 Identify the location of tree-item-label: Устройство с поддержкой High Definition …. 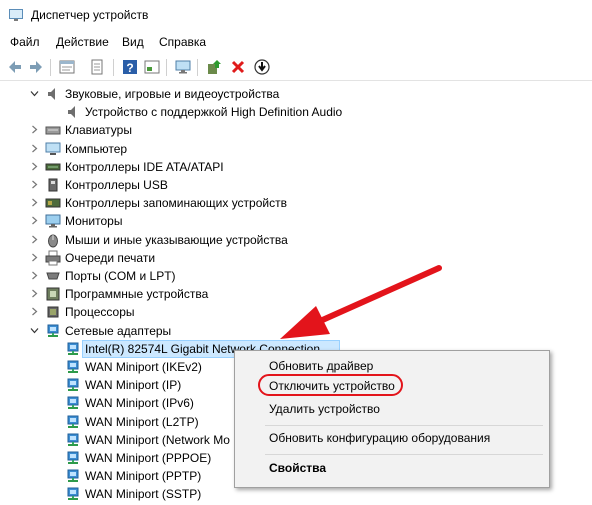
(214, 112).